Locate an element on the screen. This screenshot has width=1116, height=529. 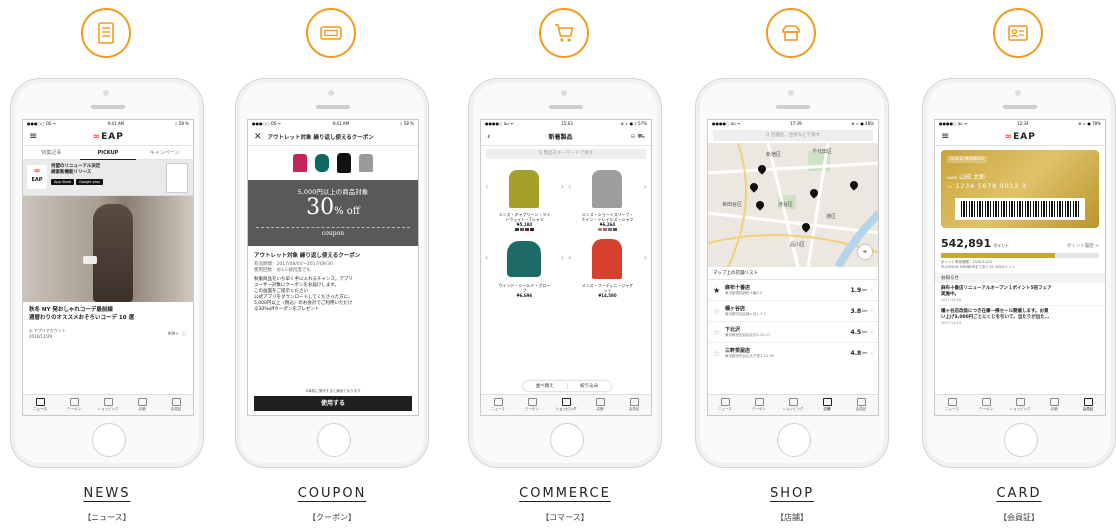
store-row: ☆ 三軒茶屋店 東京都世田谷区太子堂1-14-16 4.8 km › is located at coordinates (793, 353).